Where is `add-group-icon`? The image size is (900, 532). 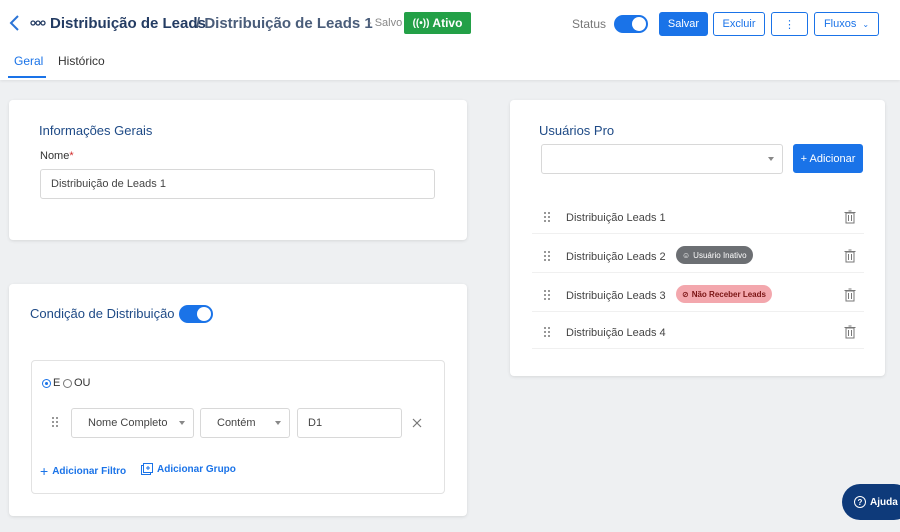 add-group-icon is located at coordinates (147, 469).